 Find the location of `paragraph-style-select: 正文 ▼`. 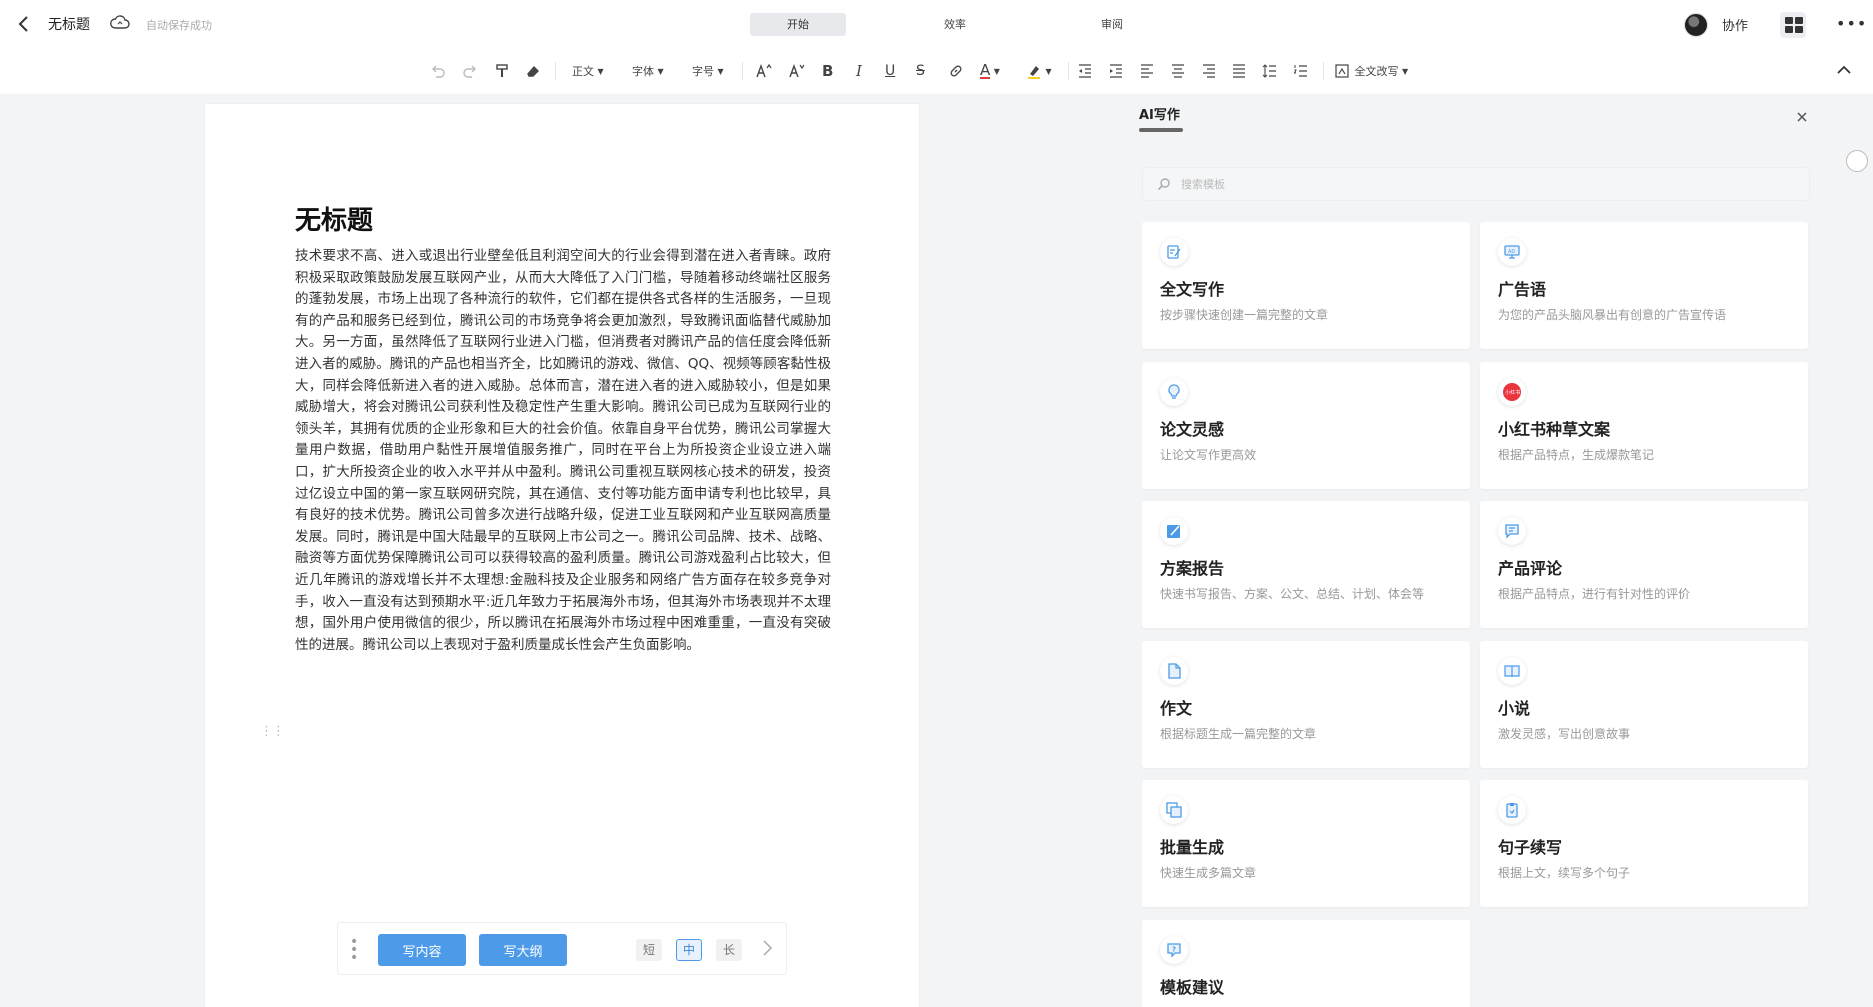

paragraph-style-select: 正文 ▼ is located at coordinates (588, 71).